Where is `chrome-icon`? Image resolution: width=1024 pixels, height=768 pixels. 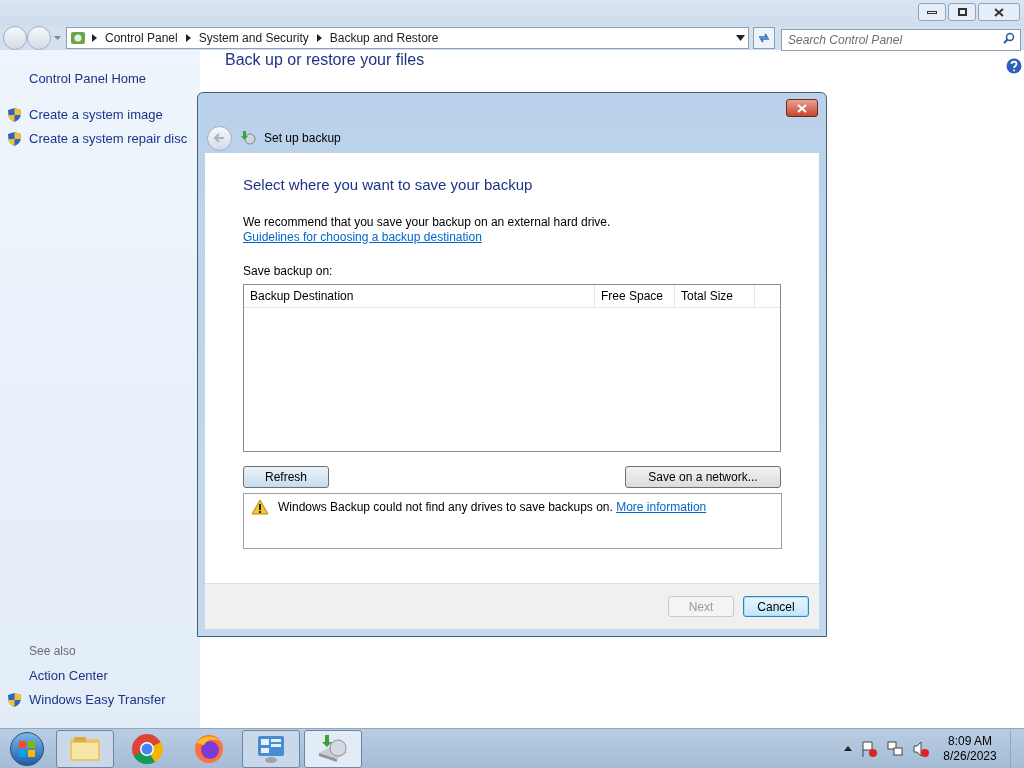
chrome-icon is located at coordinates (147, 748).